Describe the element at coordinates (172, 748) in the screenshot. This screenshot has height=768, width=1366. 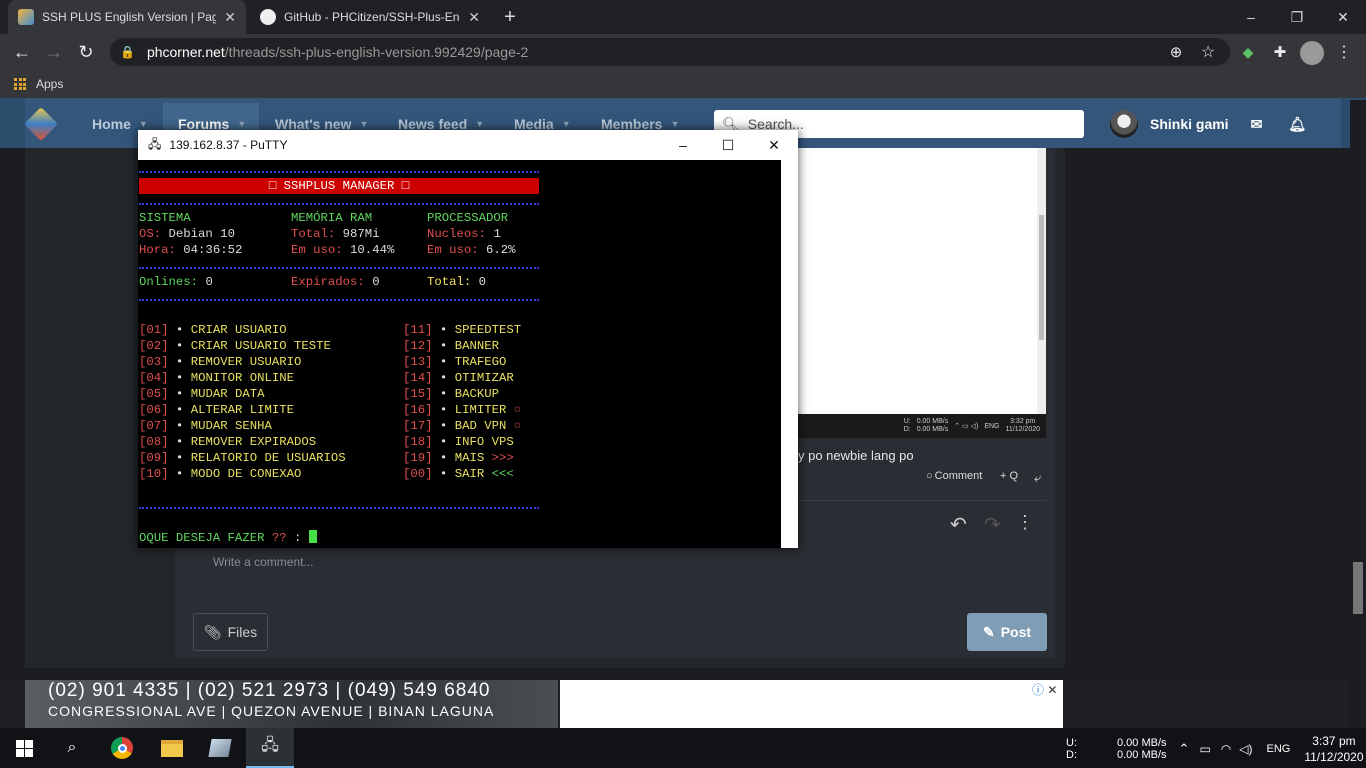
I see `file-explorer-icon` at that location.